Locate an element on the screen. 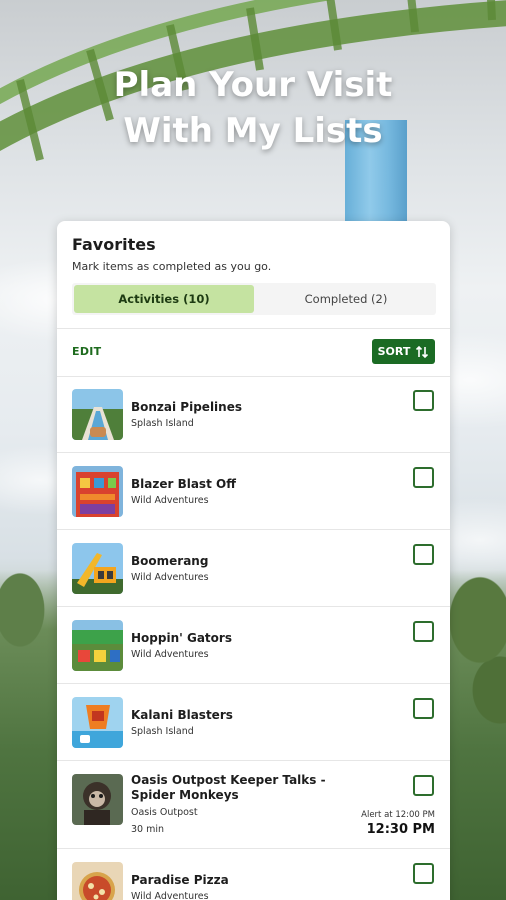  tab-completed: Completed (2) is located at coordinates (346, 299).